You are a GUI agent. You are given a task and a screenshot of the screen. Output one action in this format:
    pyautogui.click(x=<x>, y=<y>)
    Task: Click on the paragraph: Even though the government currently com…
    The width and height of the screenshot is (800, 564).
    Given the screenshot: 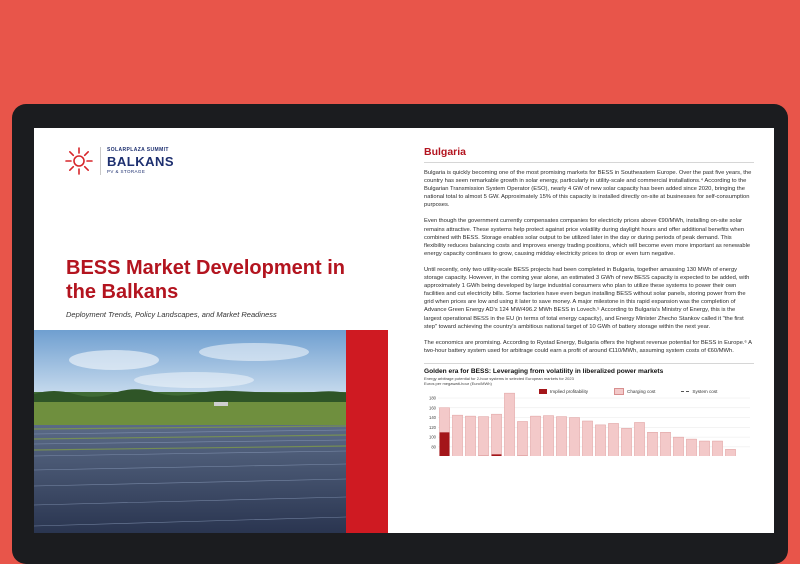 What is the action you would take?
    pyautogui.click(x=589, y=237)
    